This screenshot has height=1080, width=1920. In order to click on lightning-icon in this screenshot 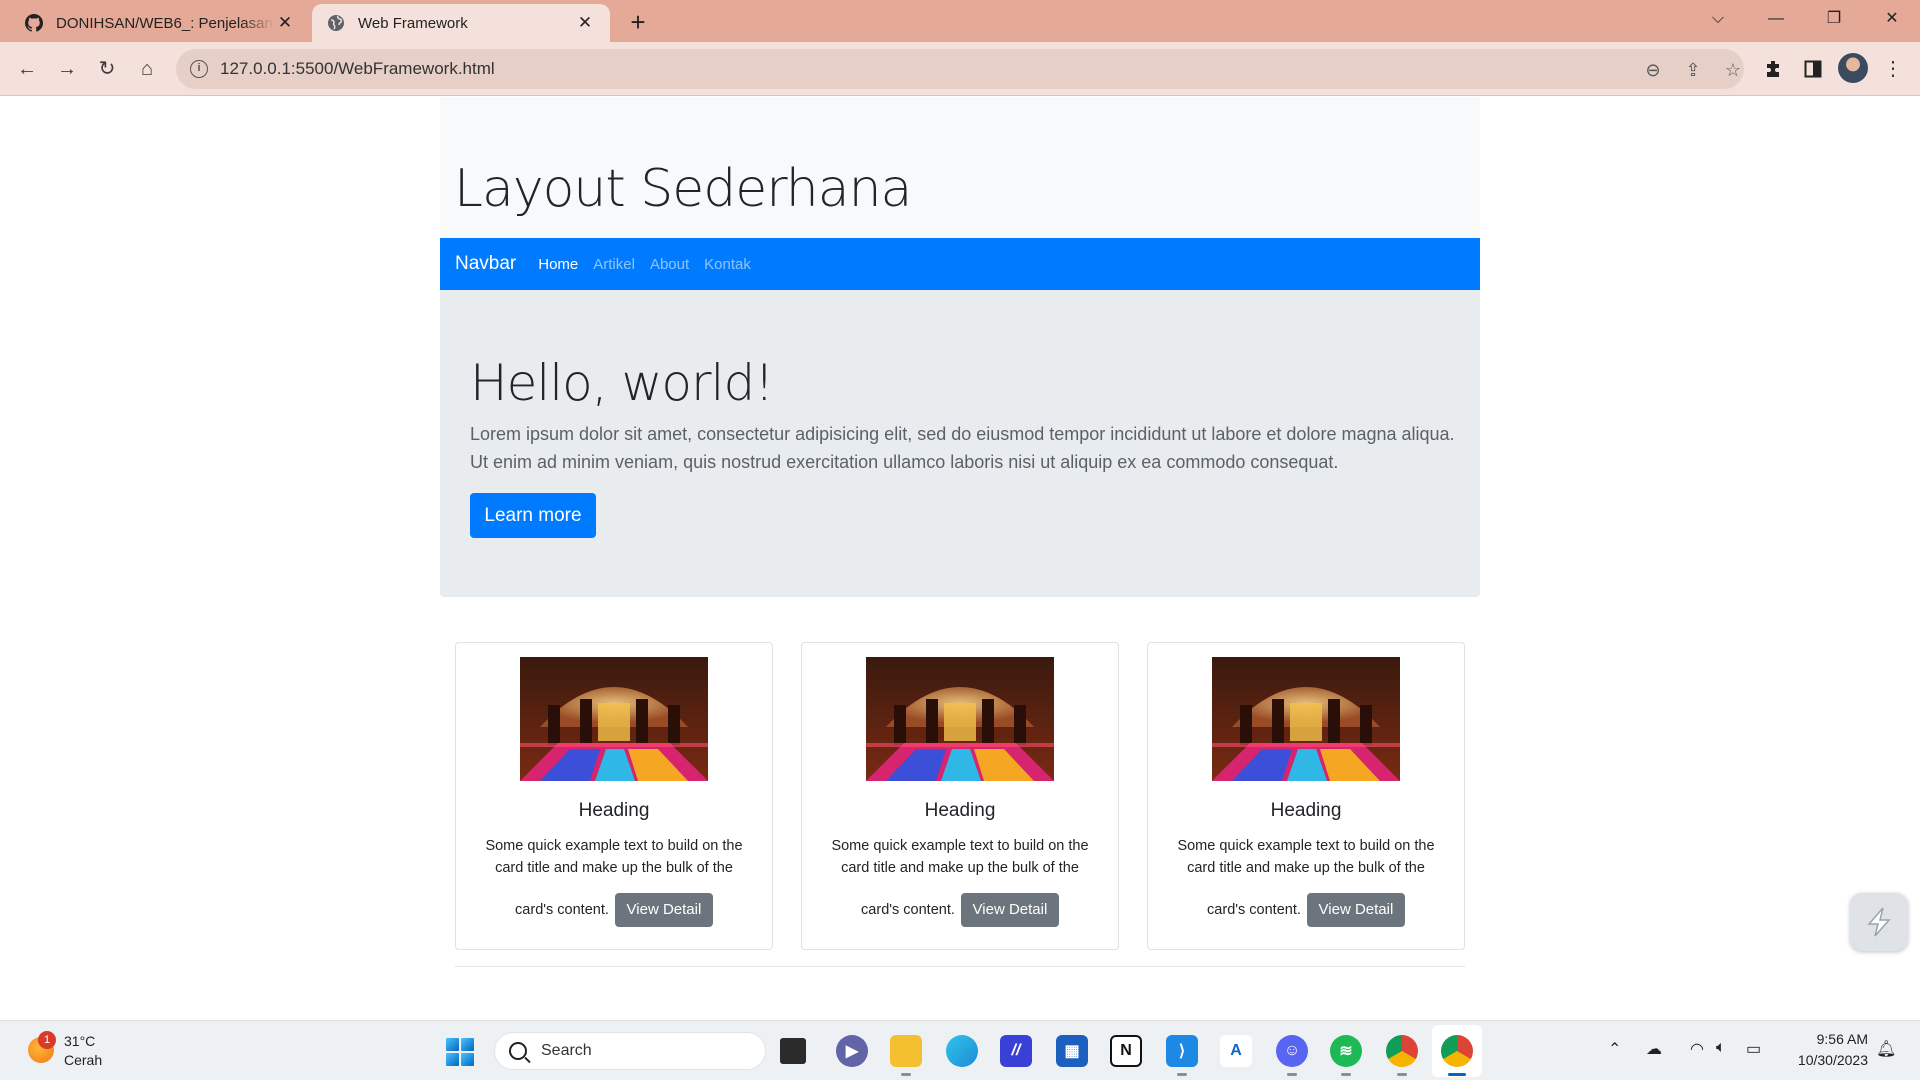, I will do `click(1879, 922)`.